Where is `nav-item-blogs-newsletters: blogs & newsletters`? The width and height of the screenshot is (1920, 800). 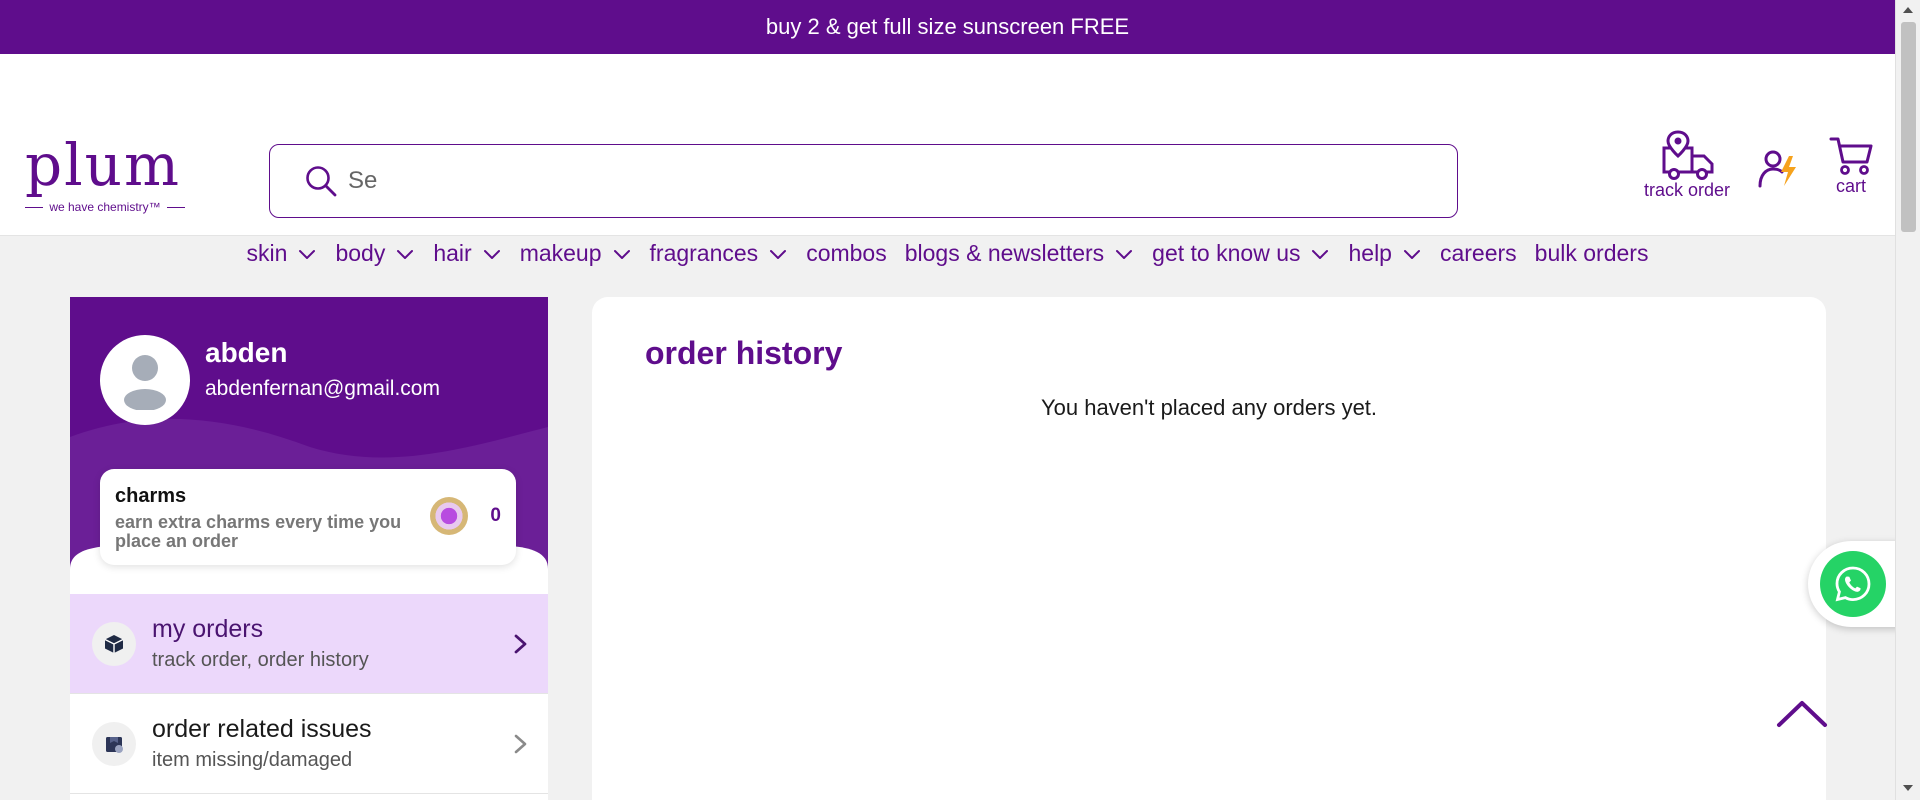
nav-item-blogs-newsletters: blogs & newsletters is located at coordinates (1019, 253).